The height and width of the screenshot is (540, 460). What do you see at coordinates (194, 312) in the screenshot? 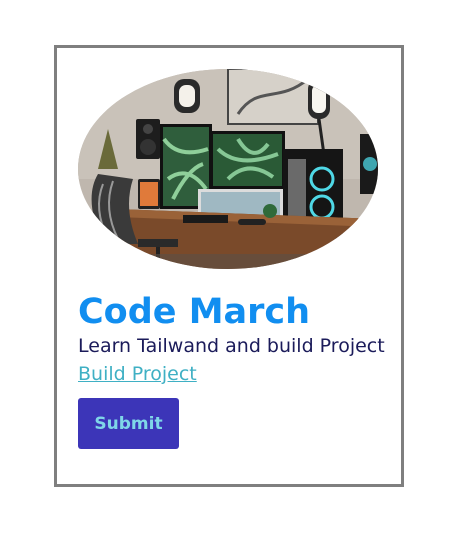
I see `card-title: Code March` at bounding box center [194, 312].